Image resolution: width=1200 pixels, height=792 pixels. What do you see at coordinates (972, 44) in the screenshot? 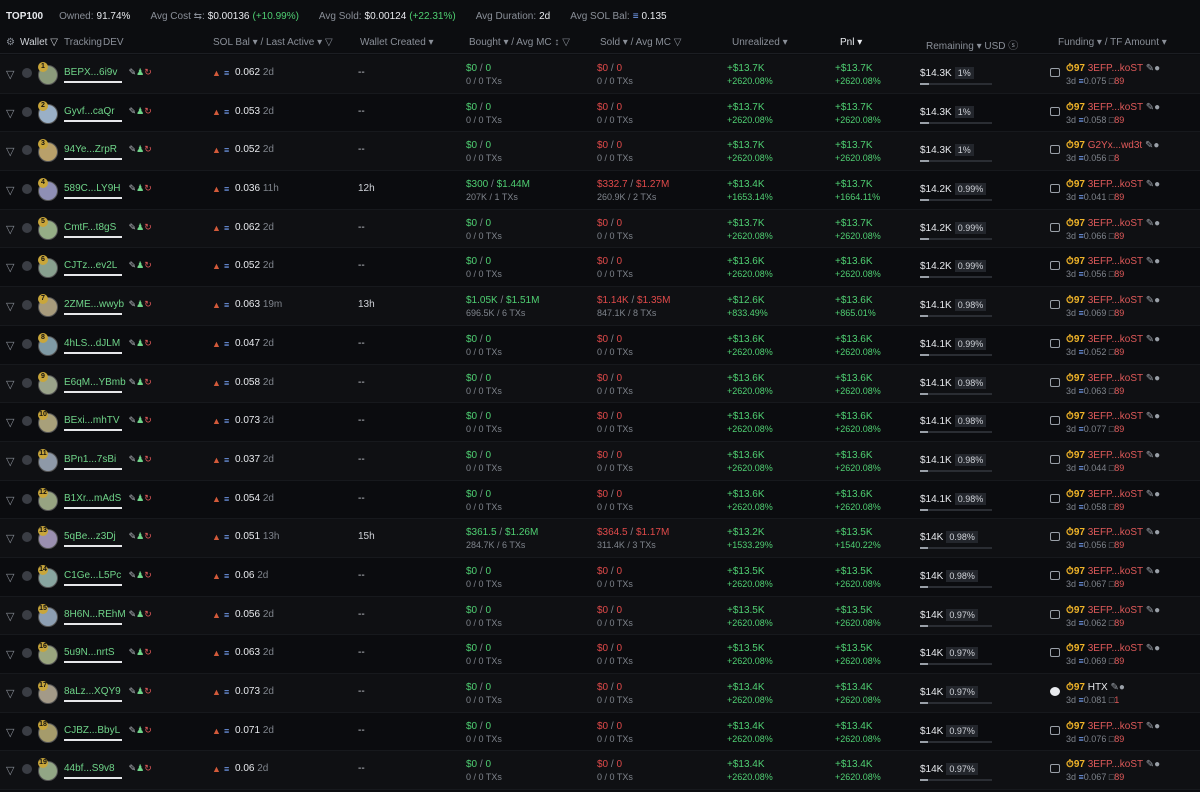
I see `col-remaining: Remaining ▾ USD ⓢ` at bounding box center [972, 44].